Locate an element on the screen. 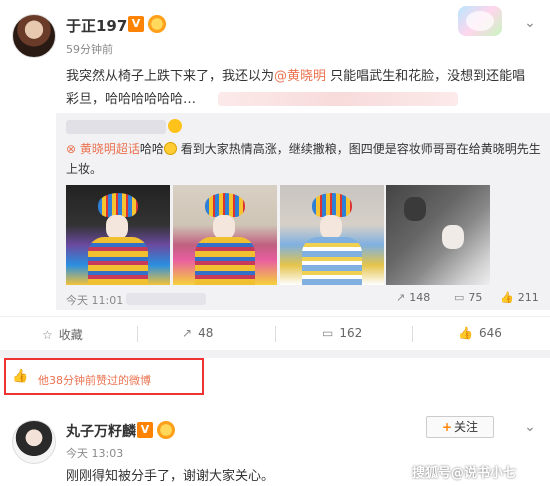 The height and width of the screenshot is (486, 550). post-text: 我突然从椅子上跌下来了，我还以为@黄晓明 只能唱武生和花脸，没想到还能唱 is located at coordinates (301, 76).